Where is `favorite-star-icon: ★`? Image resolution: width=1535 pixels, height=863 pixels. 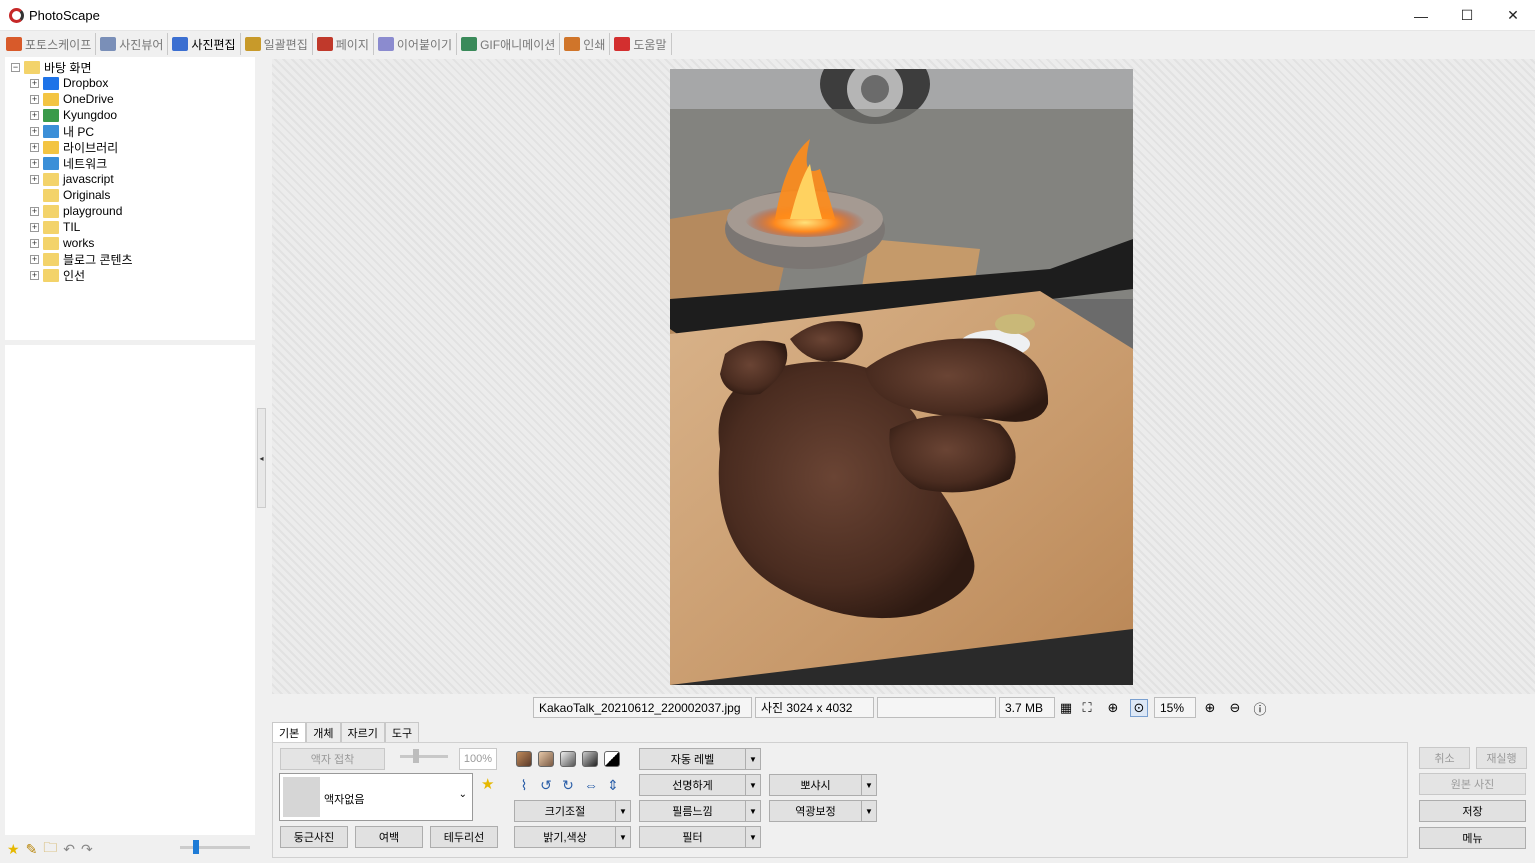 favorite-star-icon: ★ is located at coordinates (13, 849).